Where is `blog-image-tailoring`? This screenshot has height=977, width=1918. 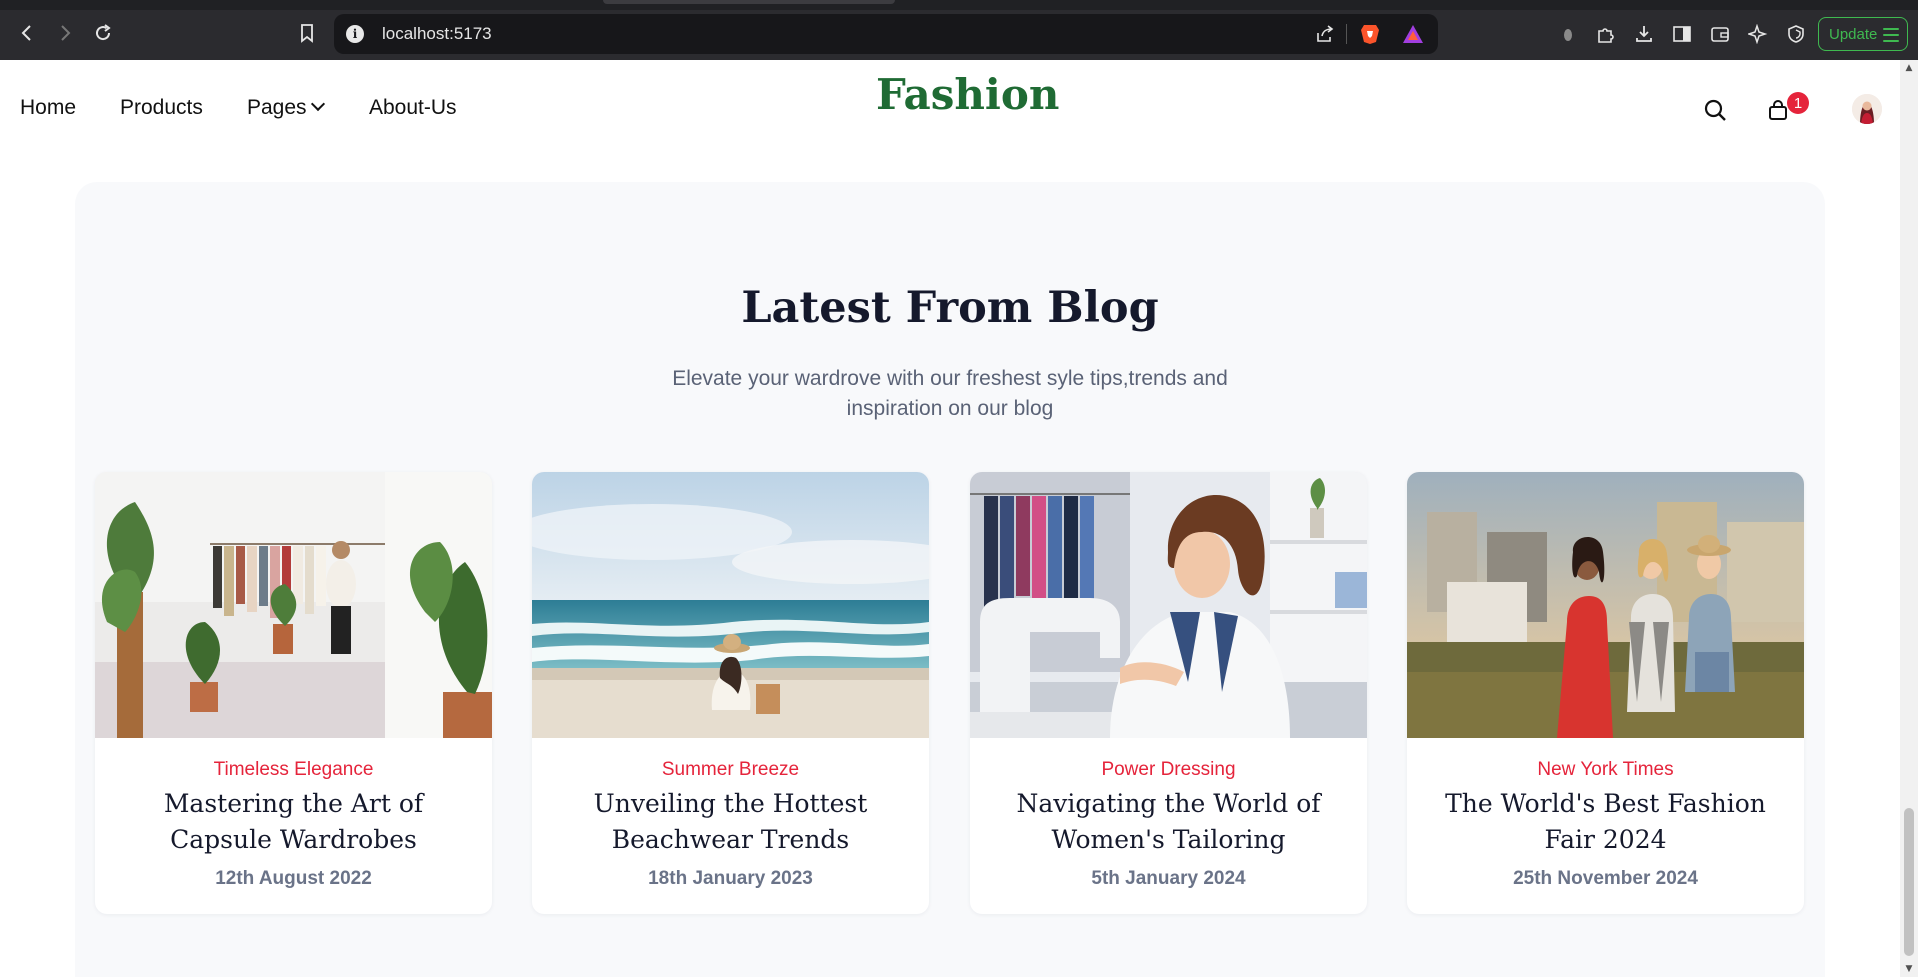
blog-image-tailoring is located at coordinates (1168, 605).